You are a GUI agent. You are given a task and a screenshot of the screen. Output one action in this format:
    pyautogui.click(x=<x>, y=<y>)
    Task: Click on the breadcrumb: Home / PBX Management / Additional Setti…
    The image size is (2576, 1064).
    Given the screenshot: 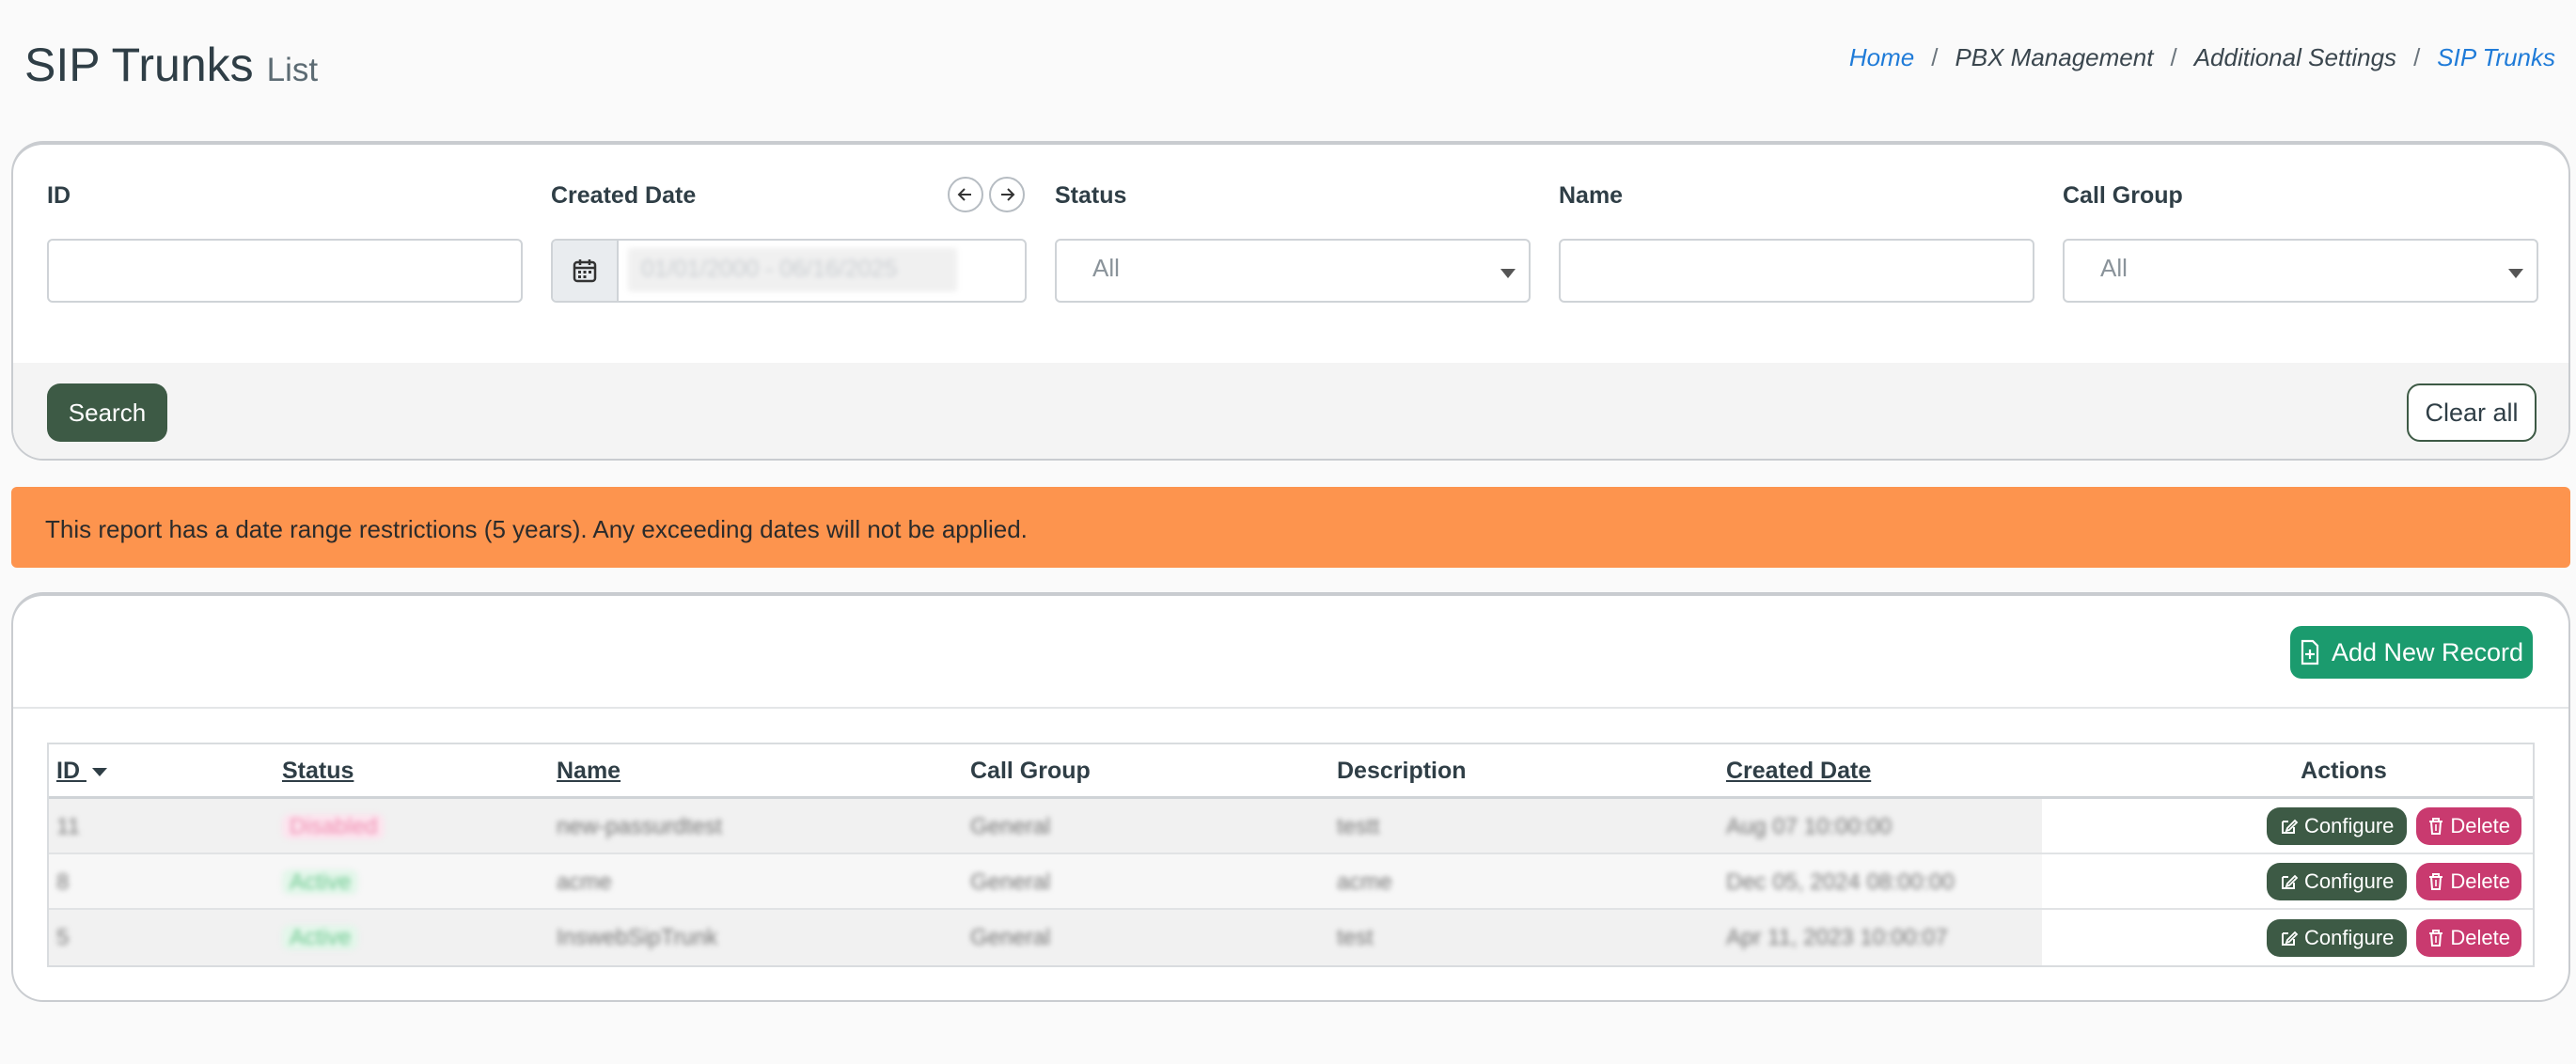 What is the action you would take?
    pyautogui.click(x=2202, y=57)
    